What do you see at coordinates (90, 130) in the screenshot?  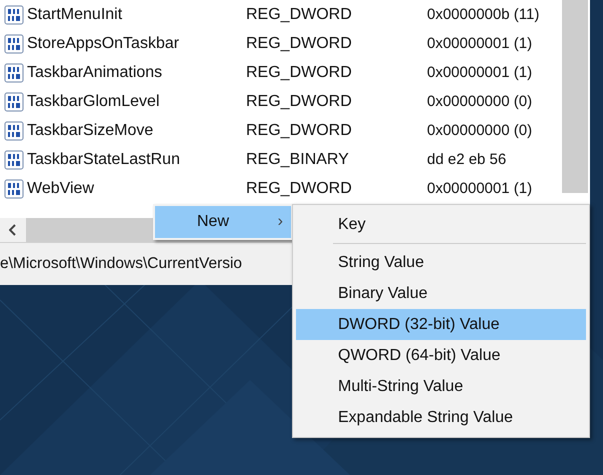 I see `value-name: TaskbarSizeMove` at bounding box center [90, 130].